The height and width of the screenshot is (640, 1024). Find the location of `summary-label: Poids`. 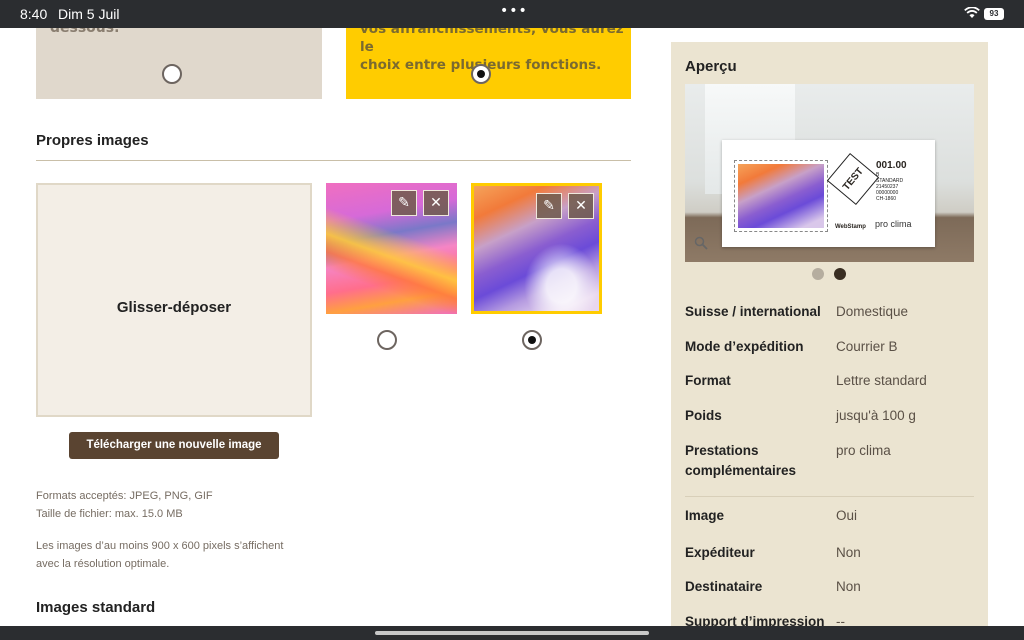

summary-label: Poids is located at coordinates (703, 415).